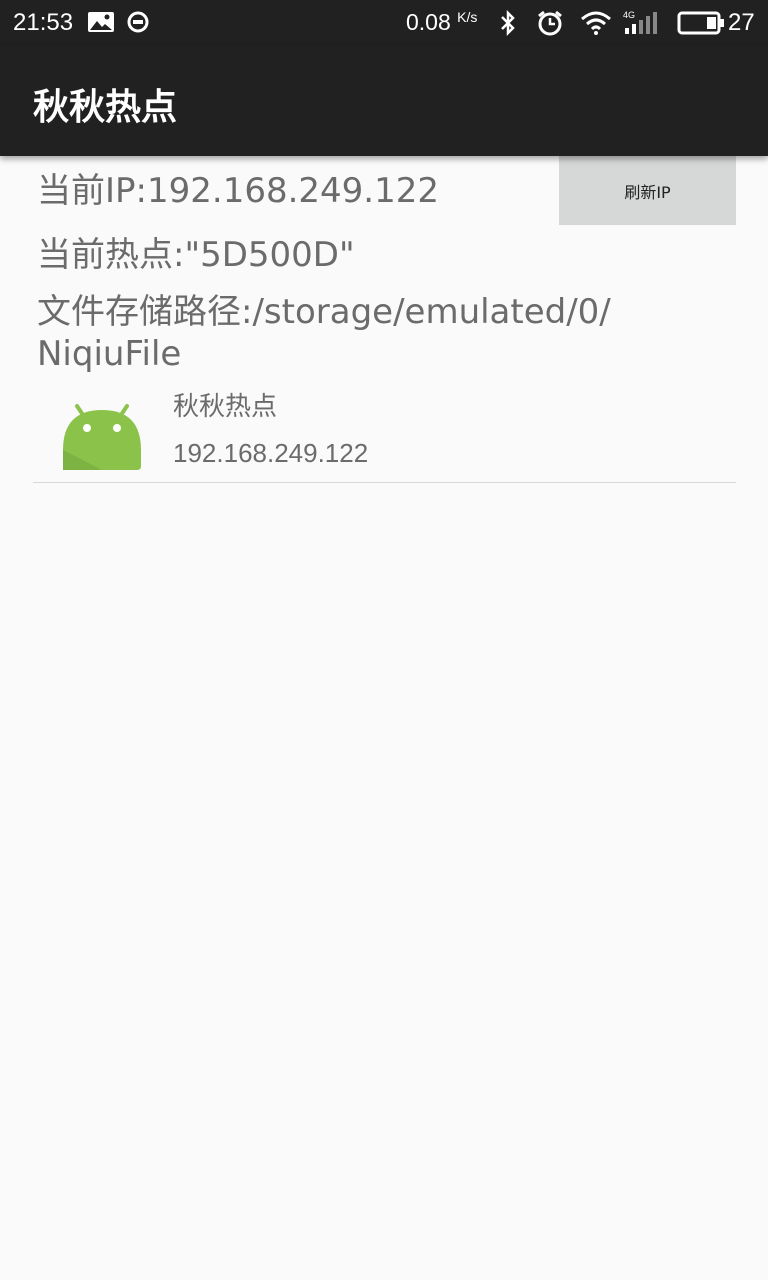  I want to click on device-ip: 192.168.249.122, so click(271, 453).